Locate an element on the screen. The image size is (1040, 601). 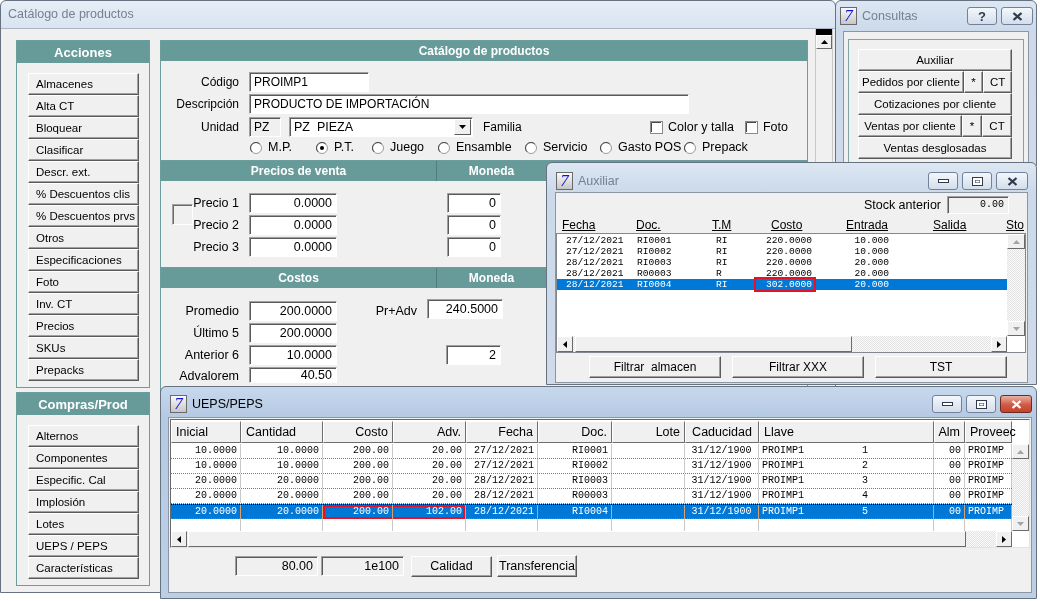
scroll-right-button is located at coordinates (999, 344).